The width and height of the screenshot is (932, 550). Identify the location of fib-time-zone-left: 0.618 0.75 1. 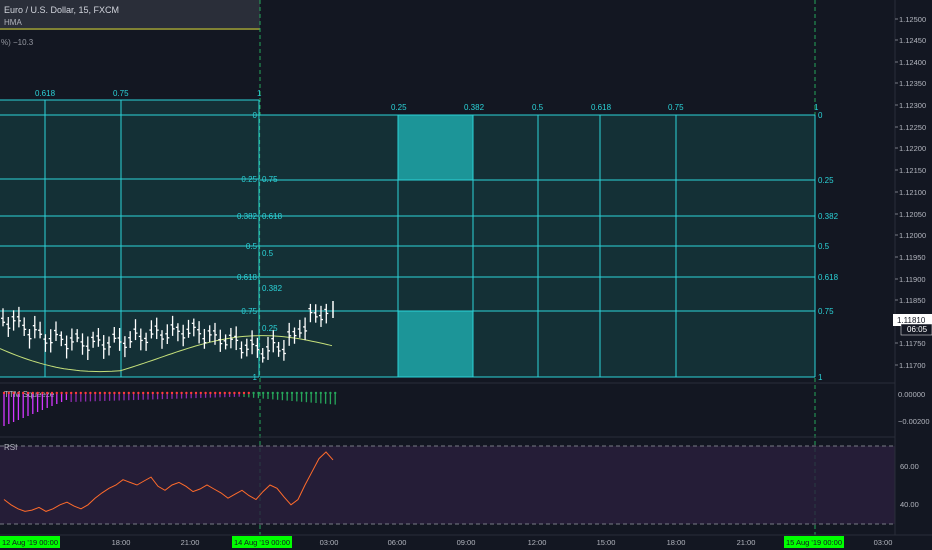
(131, 233).